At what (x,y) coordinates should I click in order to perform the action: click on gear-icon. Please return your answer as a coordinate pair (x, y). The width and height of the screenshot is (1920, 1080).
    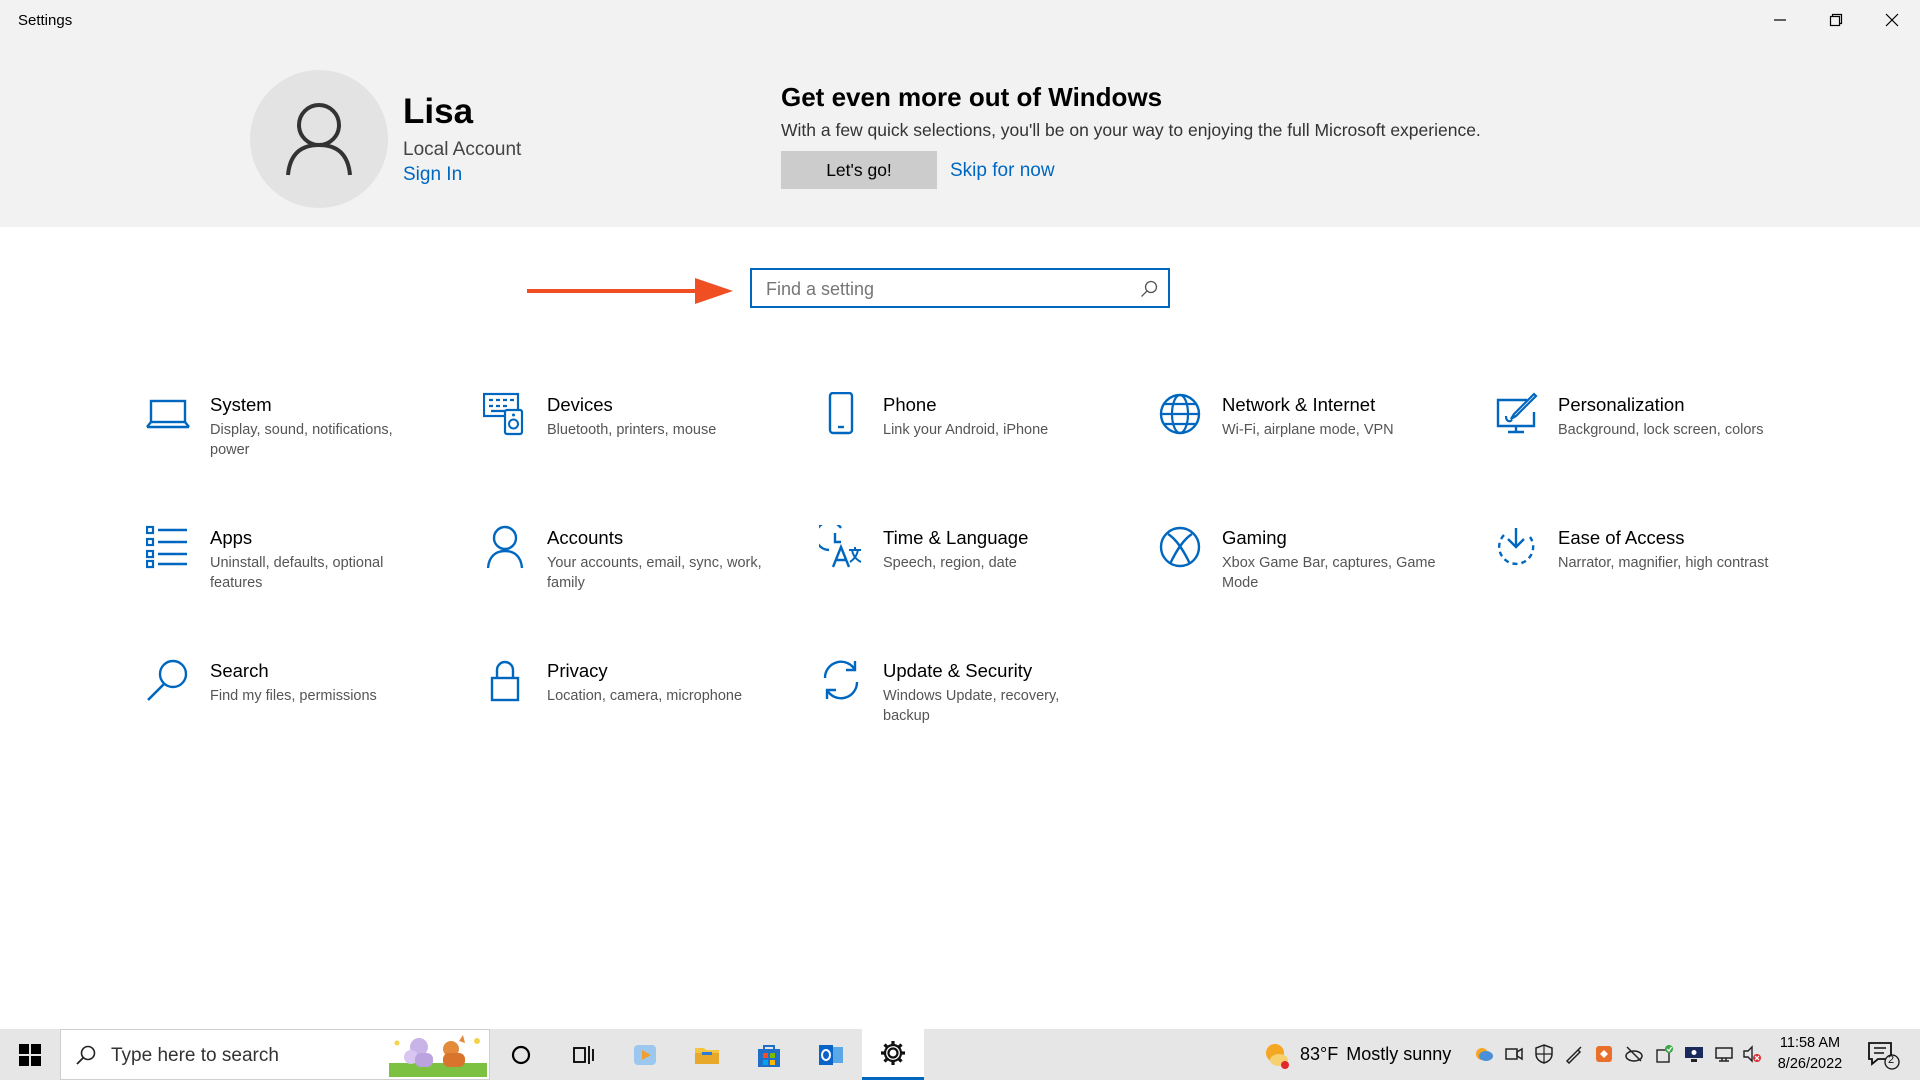
    Looking at the image, I should click on (893, 1053).